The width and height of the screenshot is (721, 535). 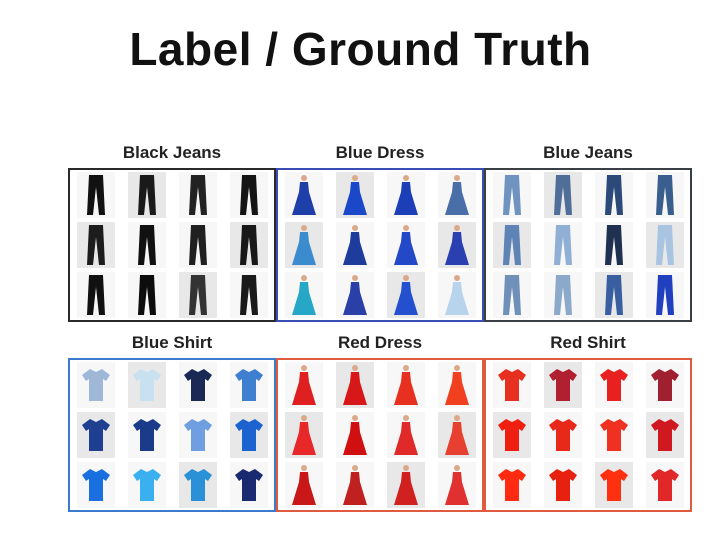 I want to click on panel-label-red-dress: Red Dress, so click(x=380, y=342).